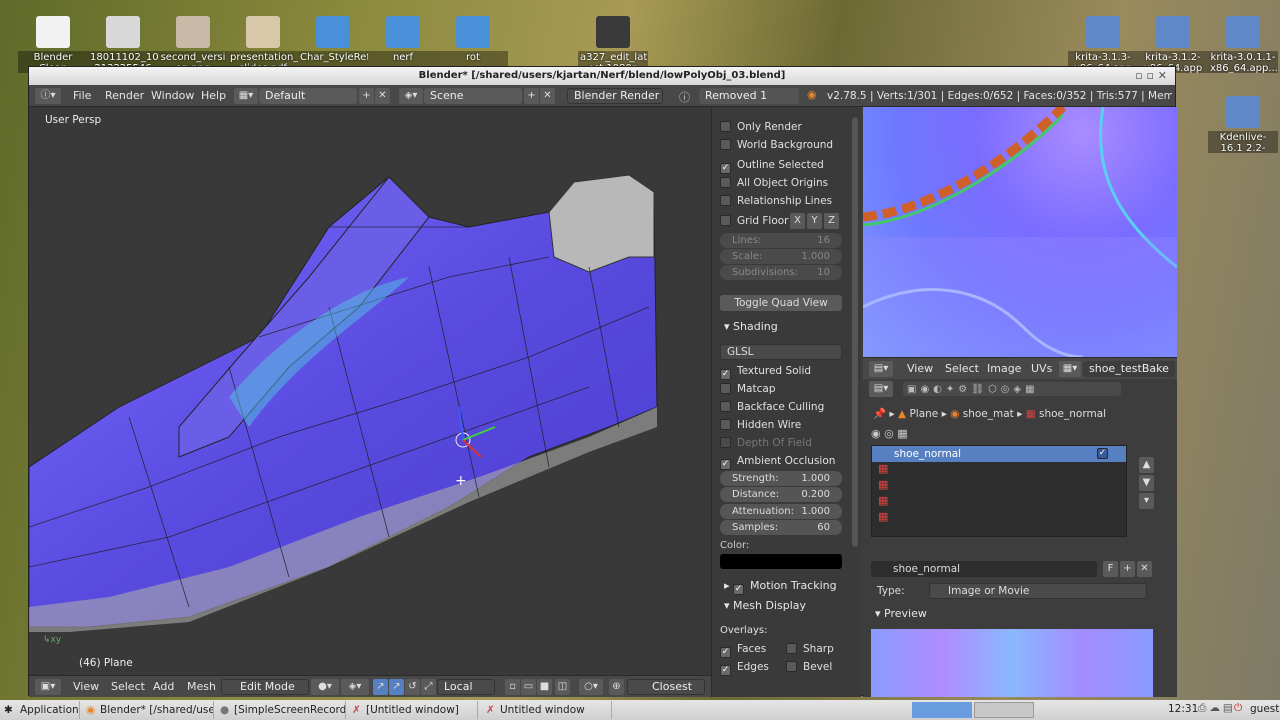 The width and height of the screenshot is (1280, 720). Describe the element at coordinates (889, 433) in the screenshot. I see `texture-type-tabs: ◉ ◎ ▦` at that location.